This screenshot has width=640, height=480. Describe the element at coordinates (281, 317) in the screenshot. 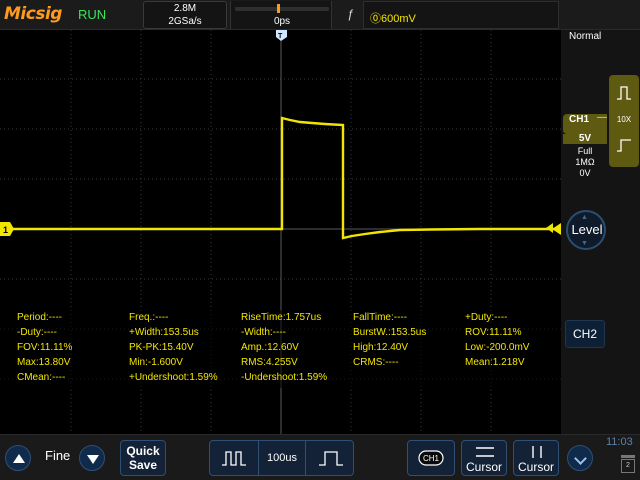

I see `measurement-value: RiseTime:1.757us` at that location.